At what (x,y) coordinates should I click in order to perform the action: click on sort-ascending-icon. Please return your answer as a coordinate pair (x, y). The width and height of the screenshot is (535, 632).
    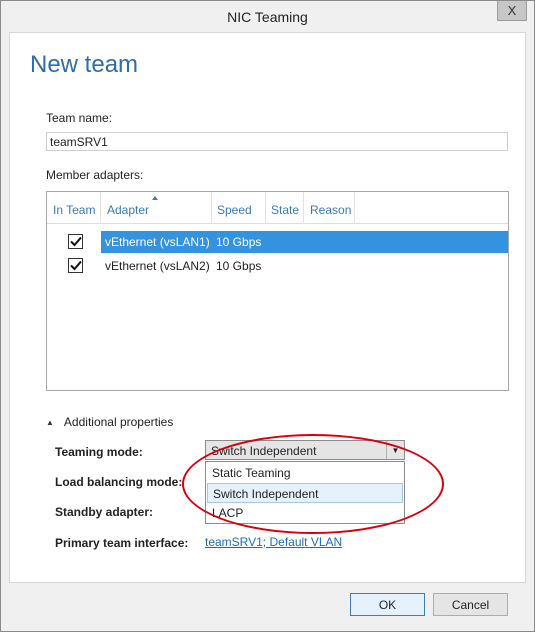
    Looking at the image, I should click on (155, 198).